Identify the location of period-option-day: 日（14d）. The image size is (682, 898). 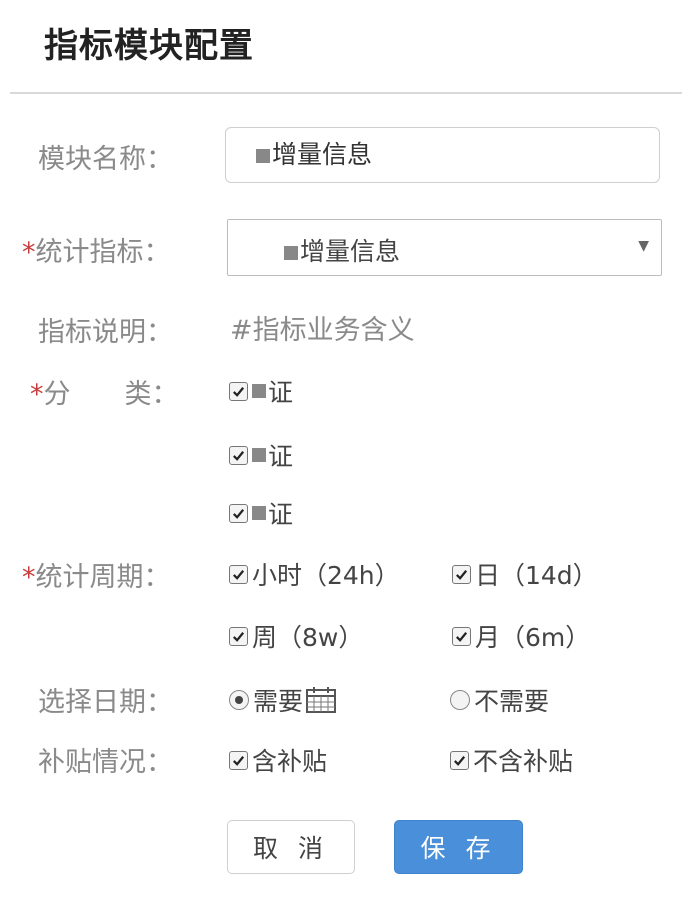
(525, 574).